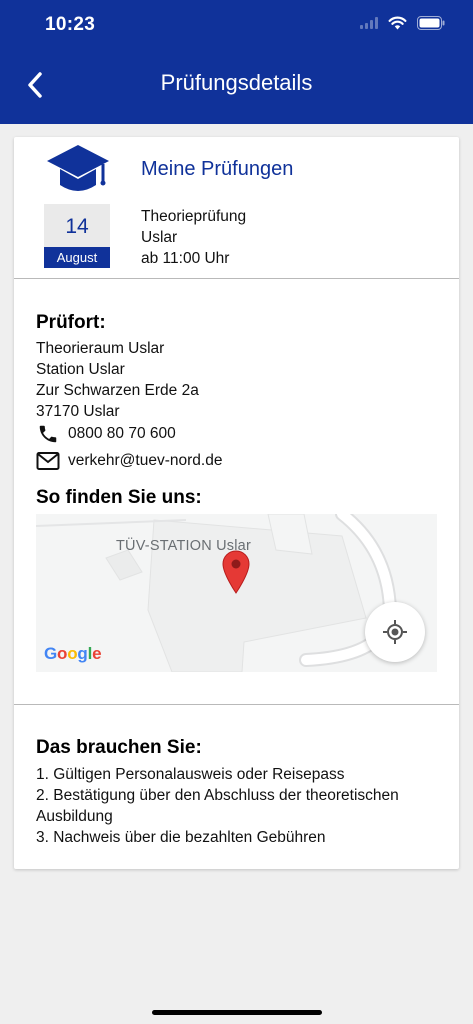 This screenshot has height=1024, width=473. Describe the element at coordinates (119, 747) in the screenshot. I see `requirements-heading: Das brauchen Sie:` at that location.